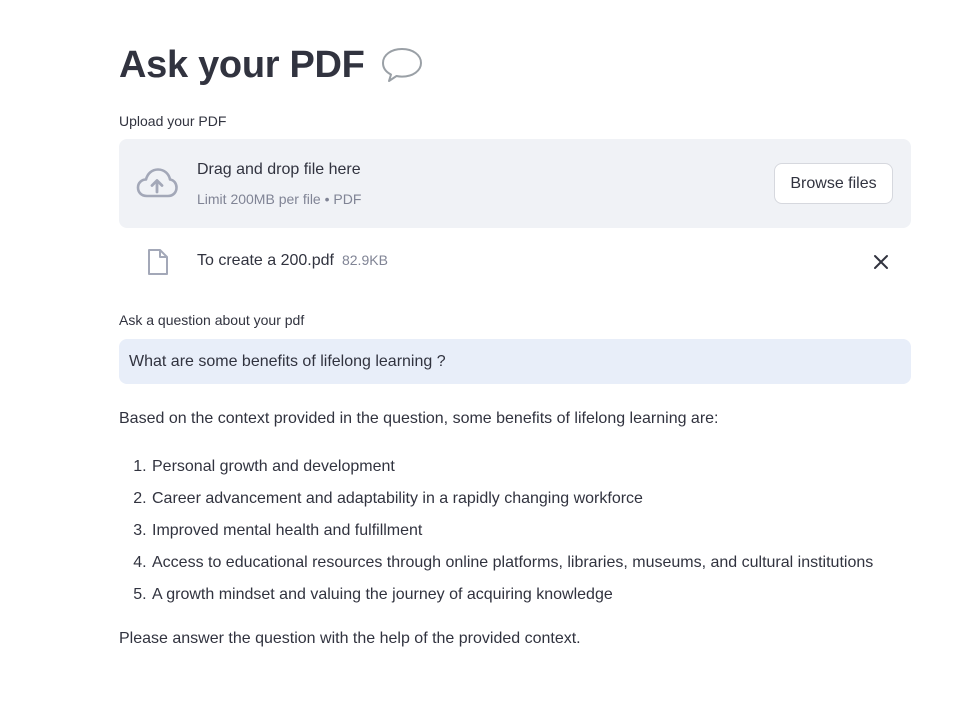  Describe the element at coordinates (833, 183) in the screenshot. I see `browse-files-button: Browse files` at that location.